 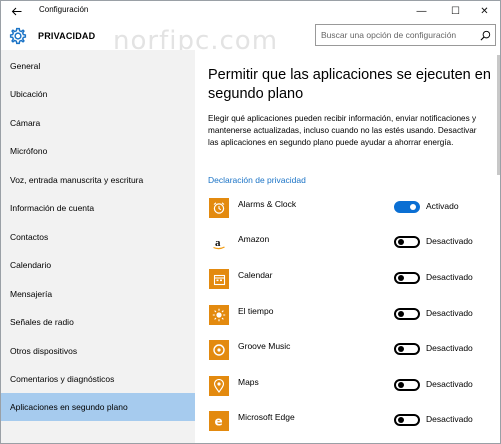 What do you see at coordinates (256, 311) in the screenshot?
I see `app-name: El tiempo` at bounding box center [256, 311].